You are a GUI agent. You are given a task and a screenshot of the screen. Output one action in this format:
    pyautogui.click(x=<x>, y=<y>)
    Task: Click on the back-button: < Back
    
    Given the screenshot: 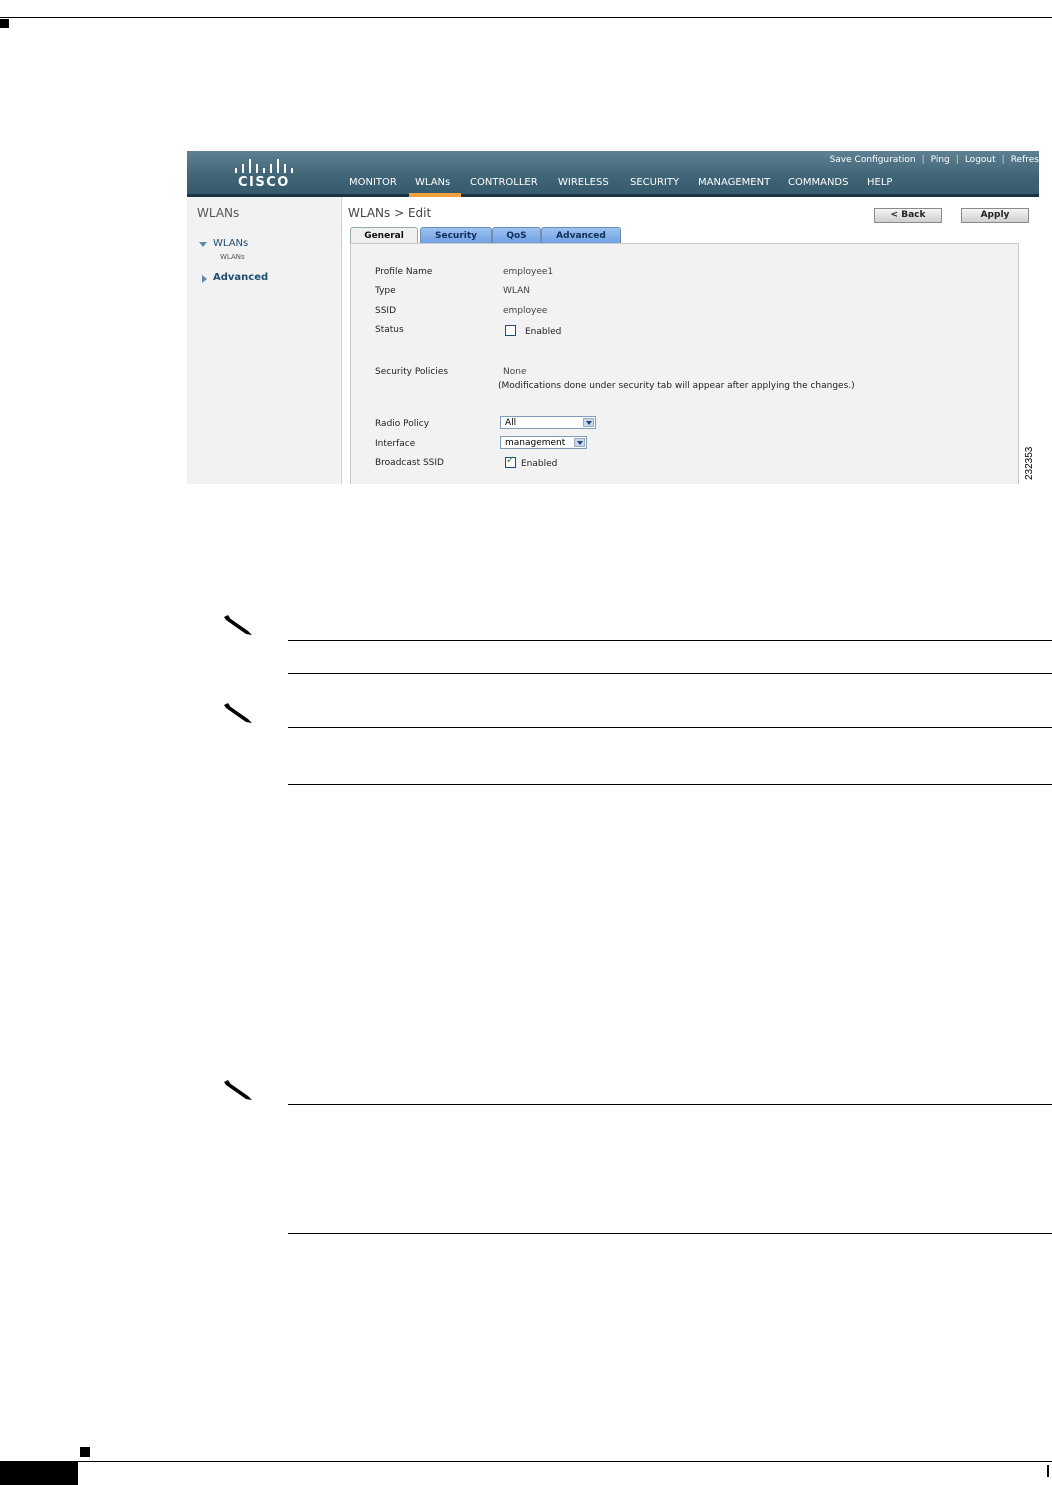 What is the action you would take?
    pyautogui.click(x=908, y=215)
    